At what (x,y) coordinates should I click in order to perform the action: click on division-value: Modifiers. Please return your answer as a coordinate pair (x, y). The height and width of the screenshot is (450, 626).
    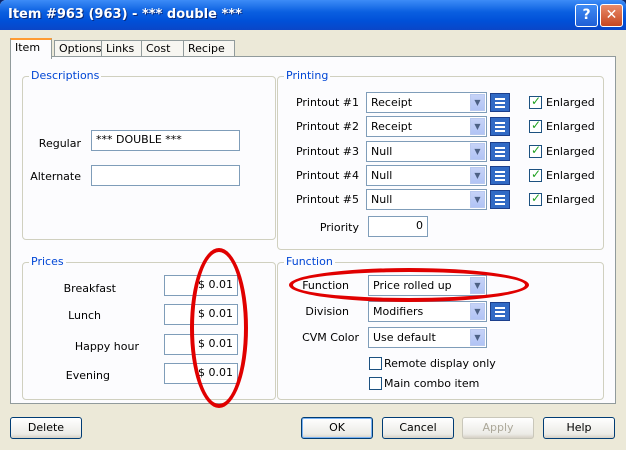
    Looking at the image, I should click on (398, 311).